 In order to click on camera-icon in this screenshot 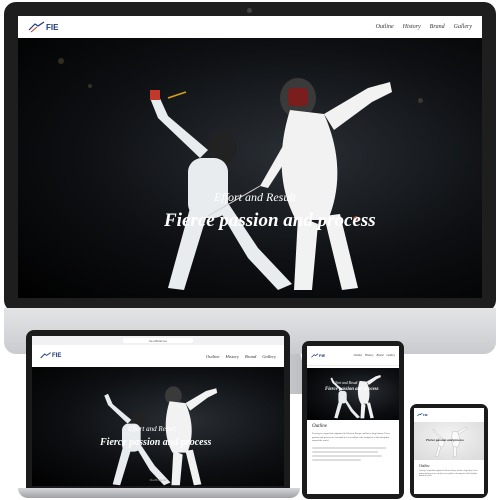, I will do `click(249, 10)`.